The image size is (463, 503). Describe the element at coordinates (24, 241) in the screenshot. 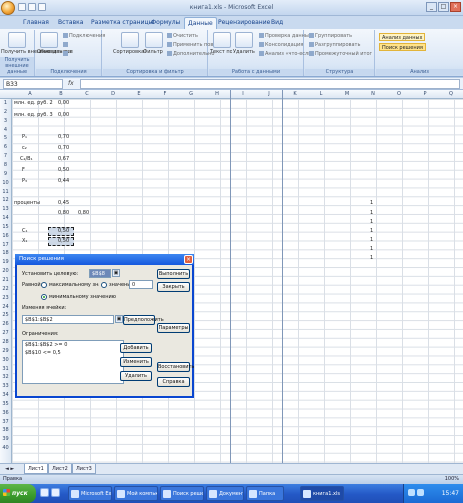

I see `cell-a14: X₁` at that location.